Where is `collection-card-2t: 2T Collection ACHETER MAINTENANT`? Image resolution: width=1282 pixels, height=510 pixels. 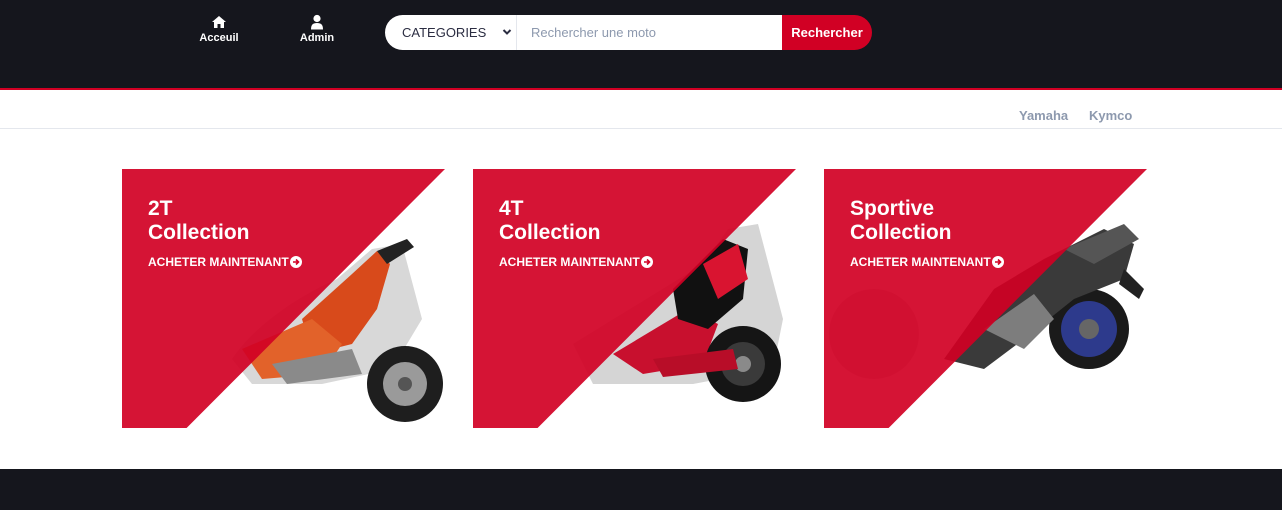
collection-card-2t: 2T Collection ACHETER MAINTENANT is located at coordinates (283, 298).